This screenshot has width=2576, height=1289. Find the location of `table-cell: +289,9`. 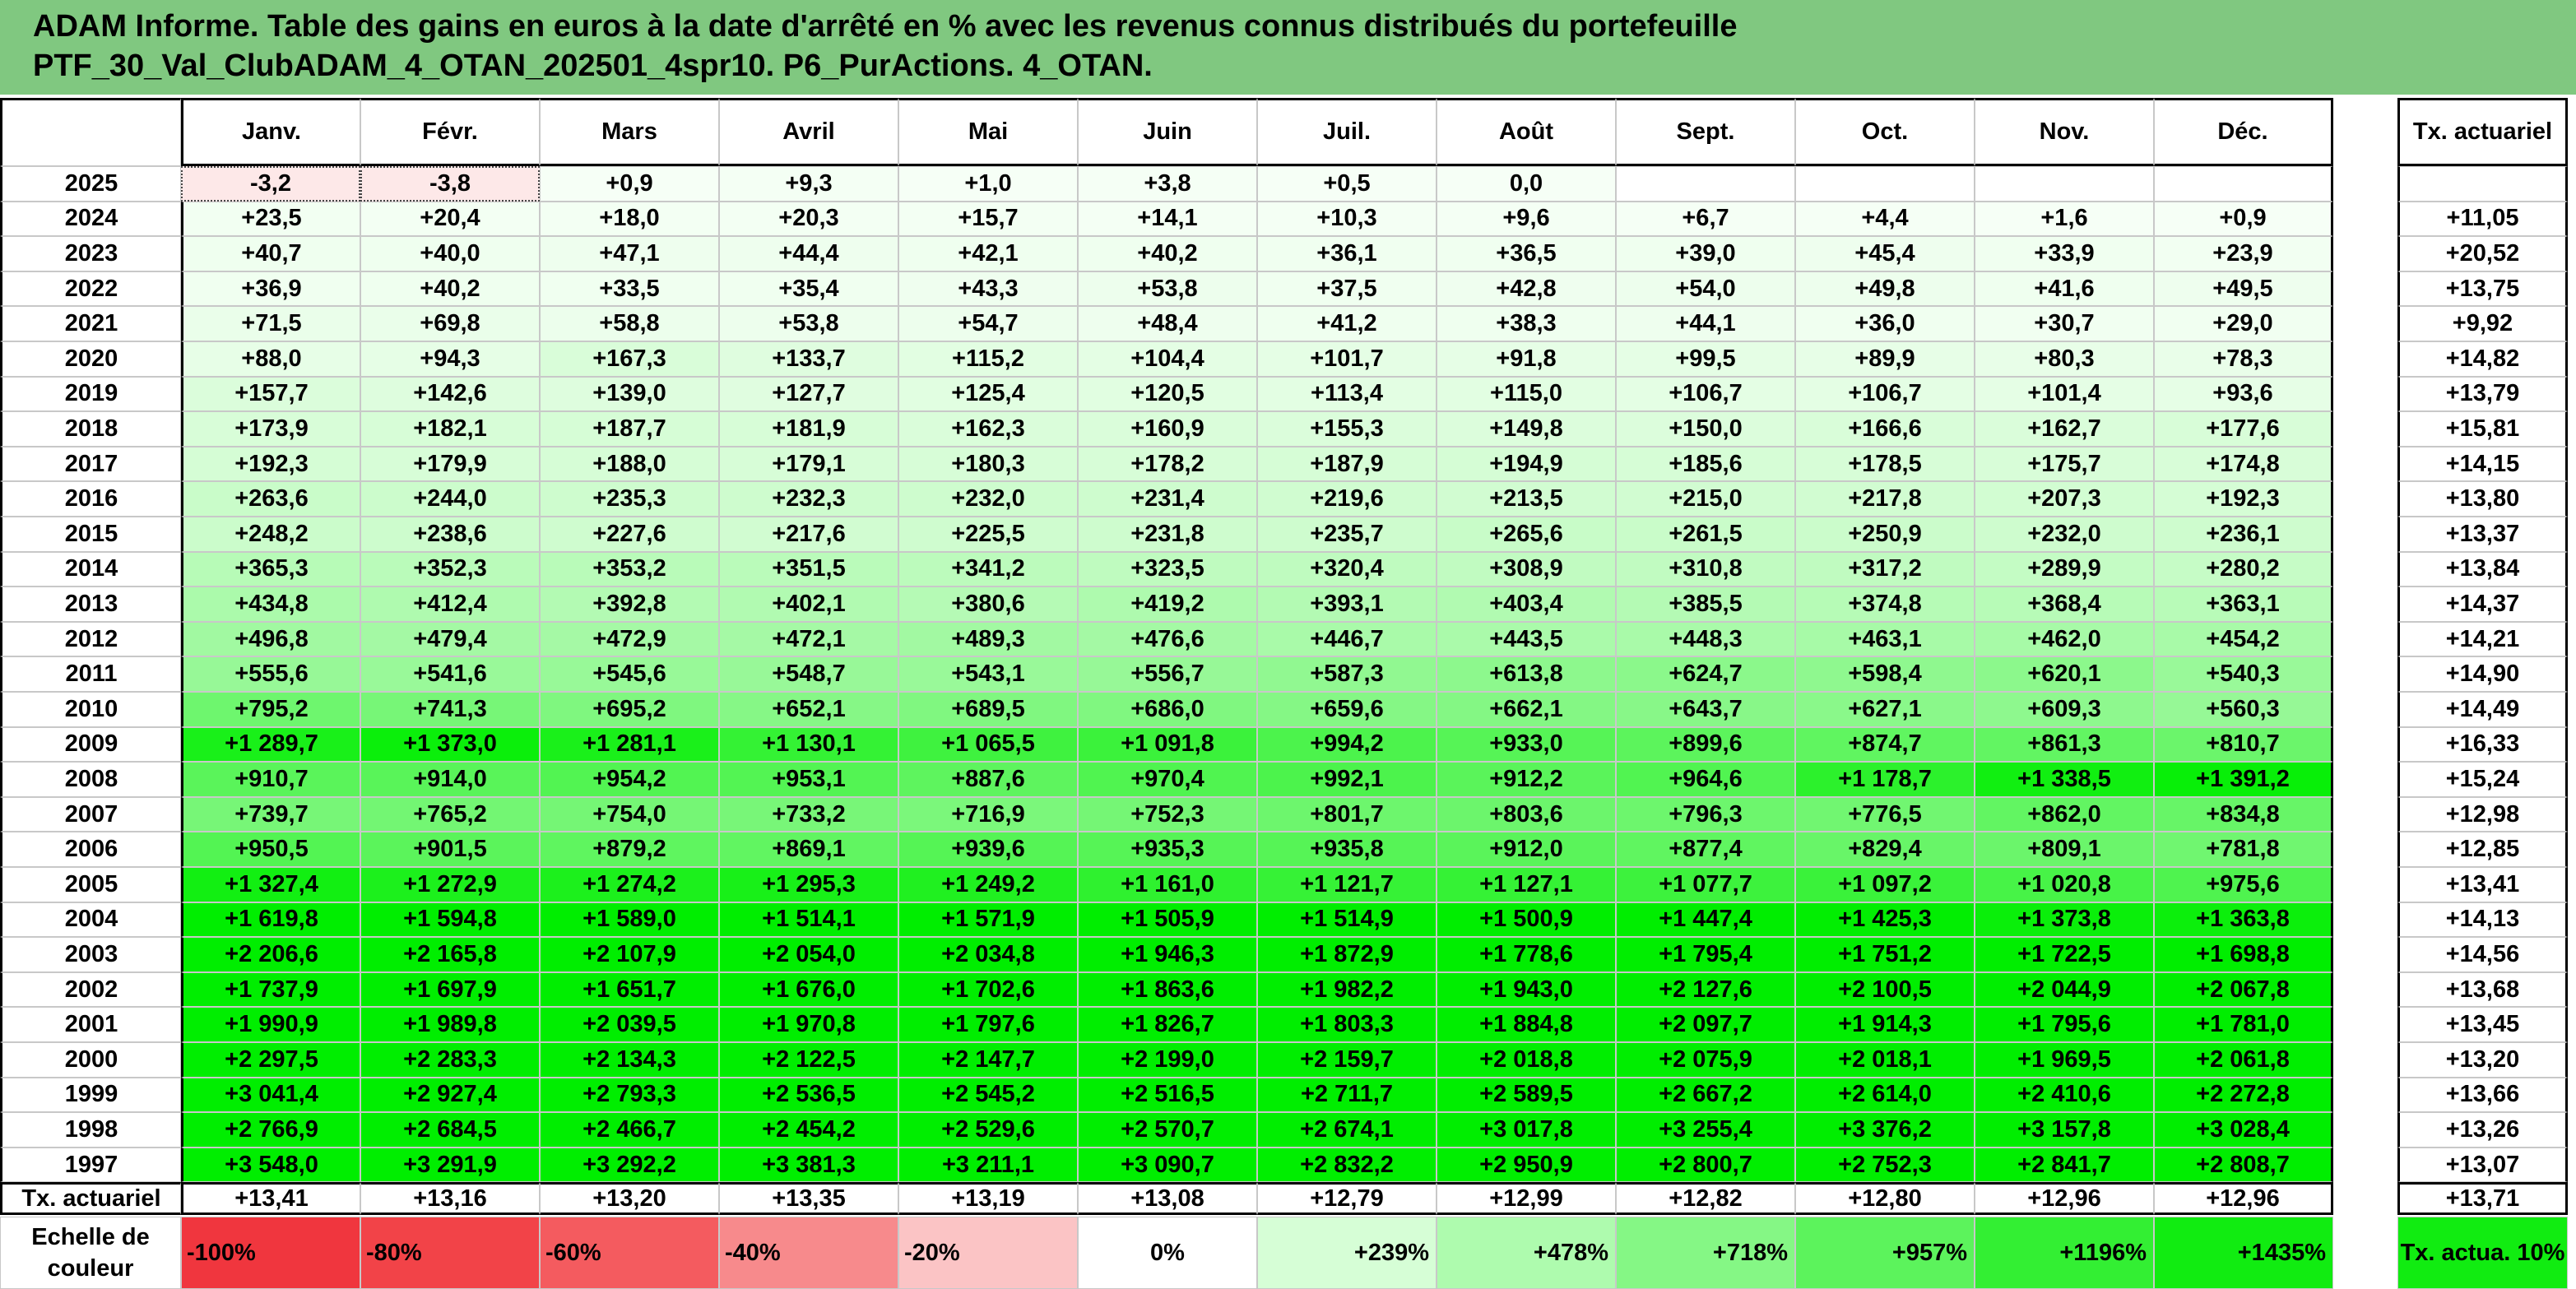

table-cell: +289,9 is located at coordinates (2064, 569).